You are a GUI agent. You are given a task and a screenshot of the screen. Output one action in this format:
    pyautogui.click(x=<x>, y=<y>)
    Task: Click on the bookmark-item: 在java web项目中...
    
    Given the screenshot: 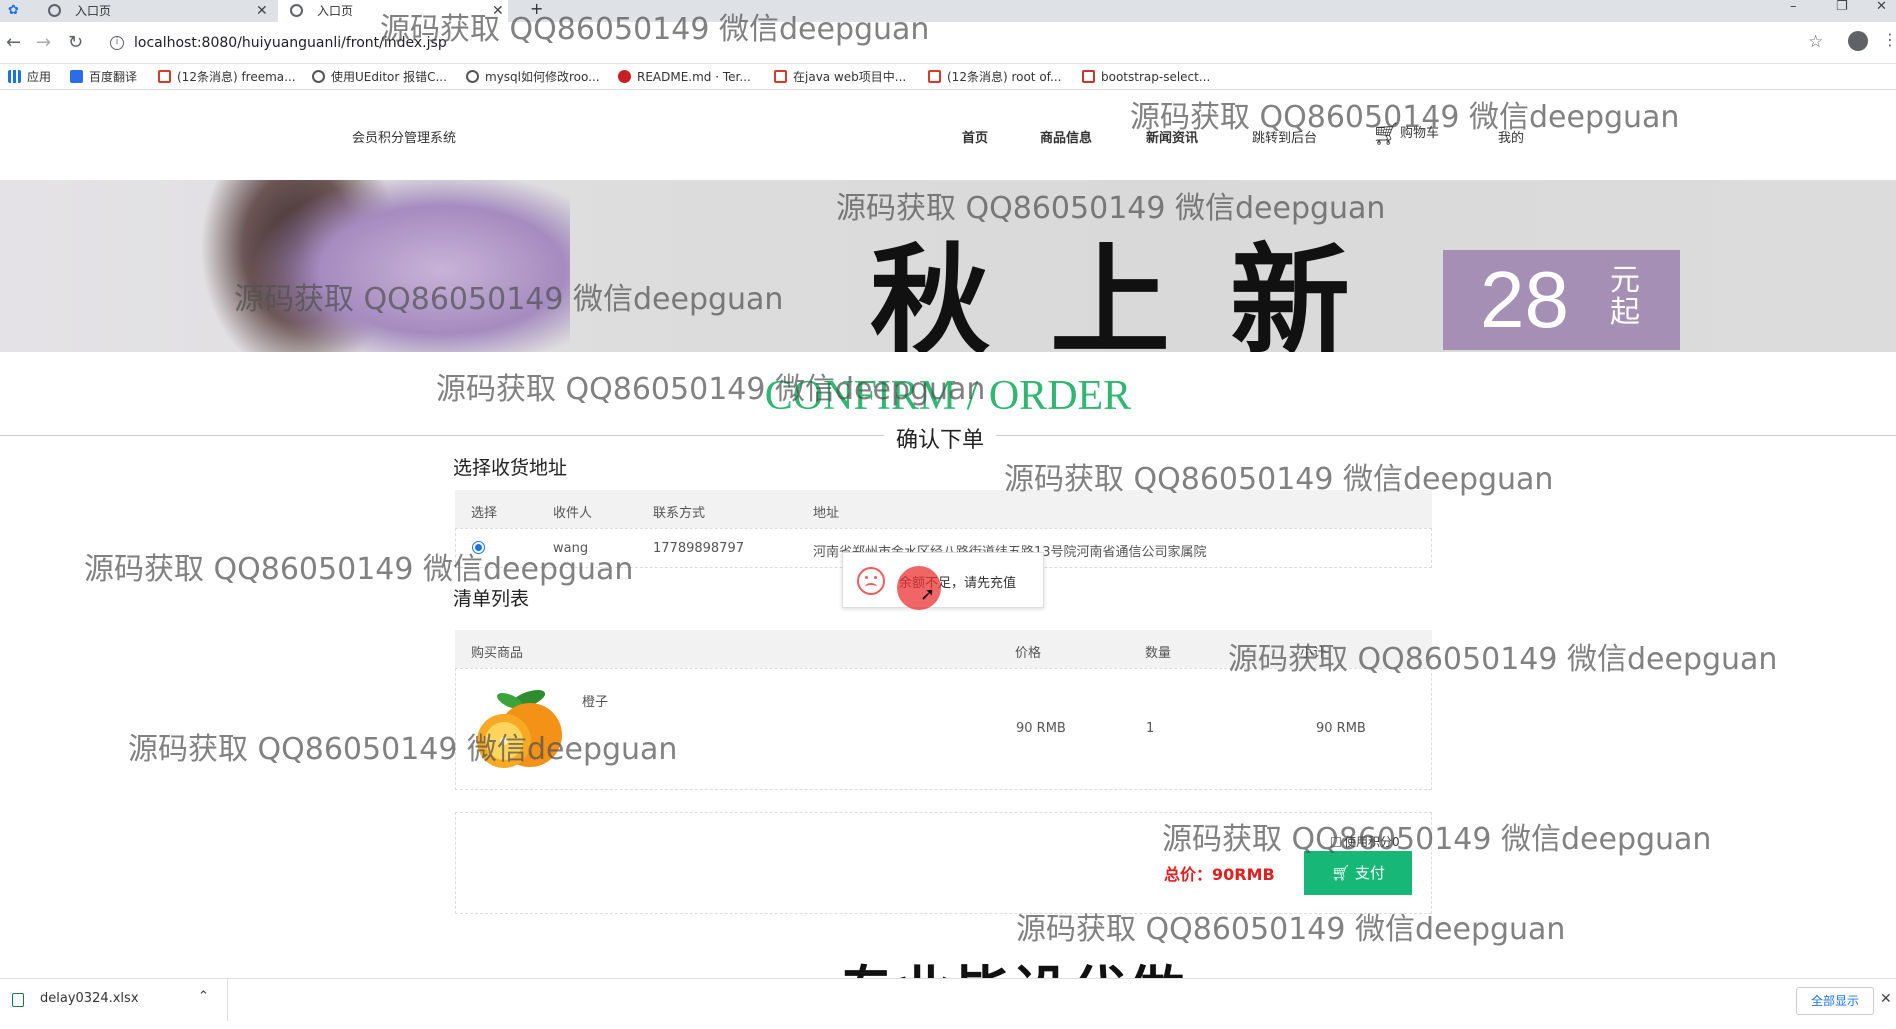 What is the action you would take?
    pyautogui.click(x=840, y=77)
    